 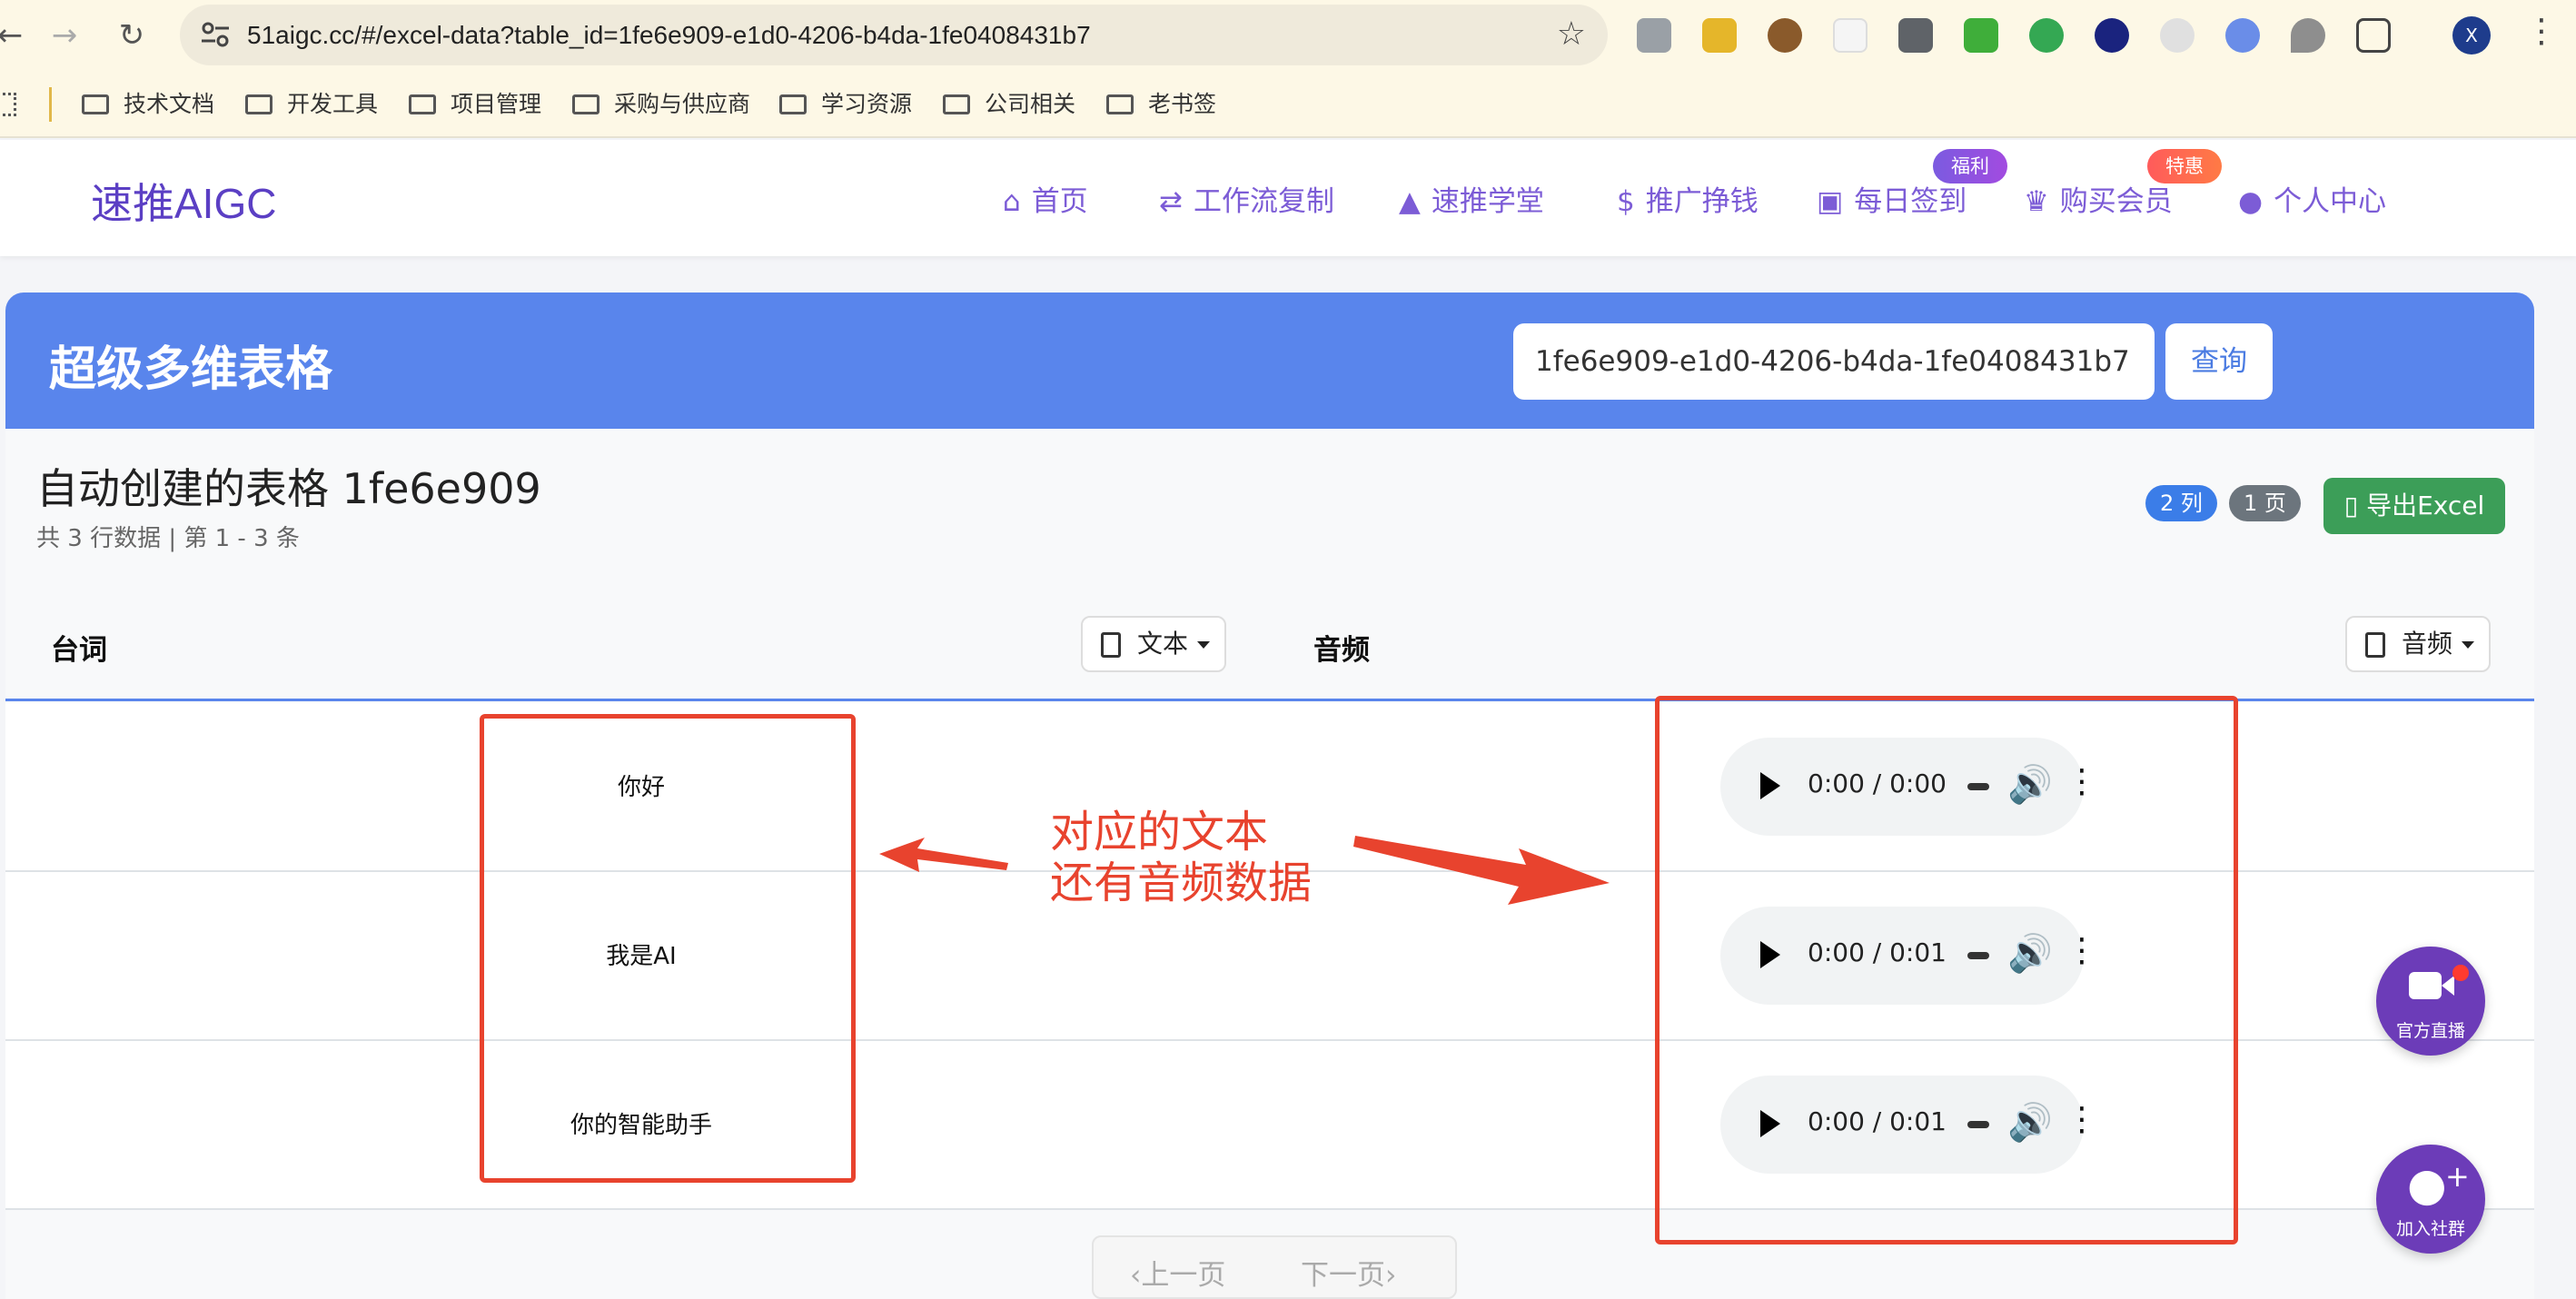 I want to click on bookmarks-bar: 技术文档 开发工具 项目管理 采购与供应商 学习资源 公司相关 老书签, so click(x=1288, y=104).